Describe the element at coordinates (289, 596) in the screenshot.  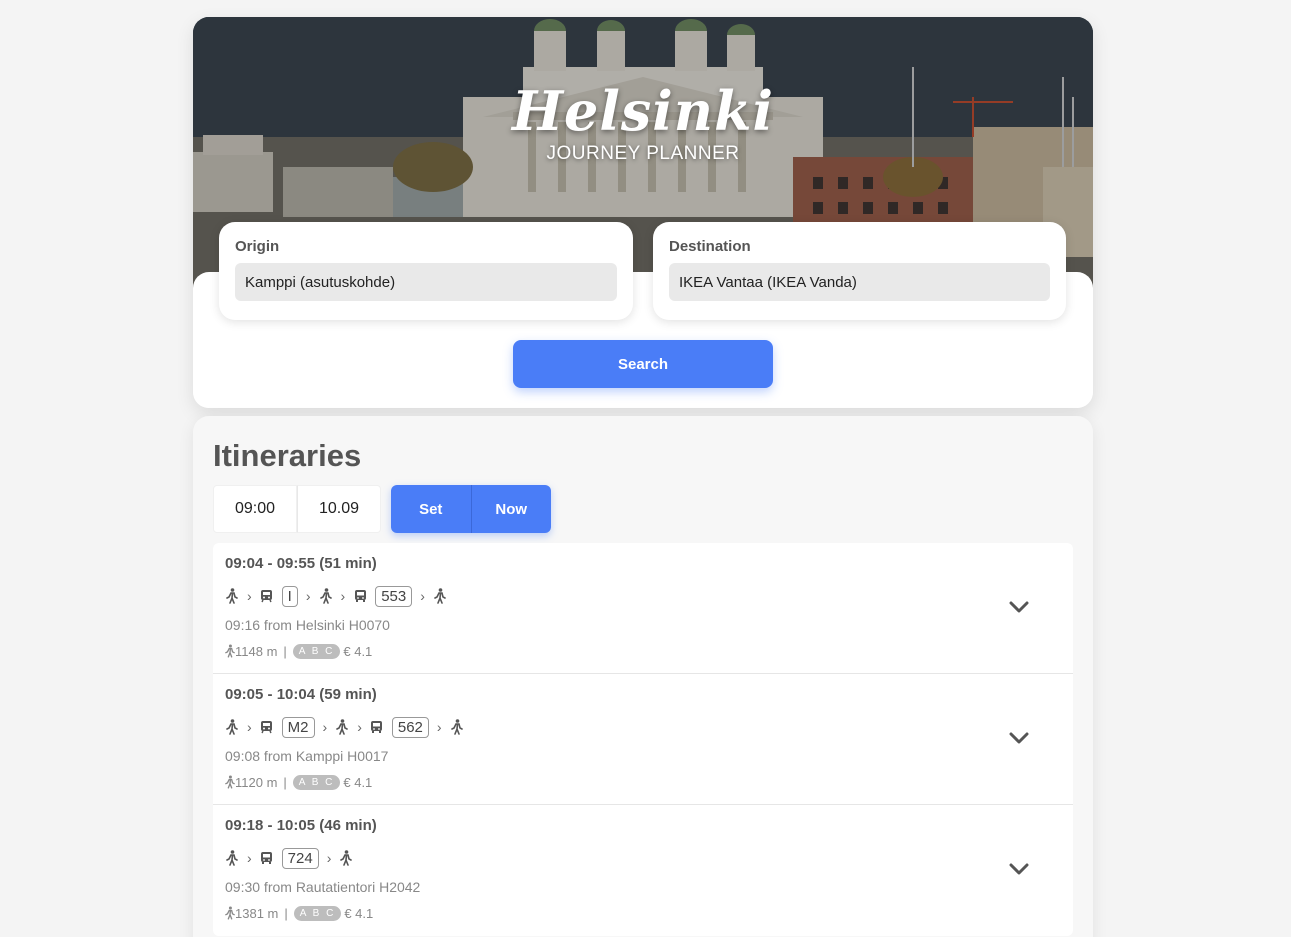
I see `line-badge: I` at that location.